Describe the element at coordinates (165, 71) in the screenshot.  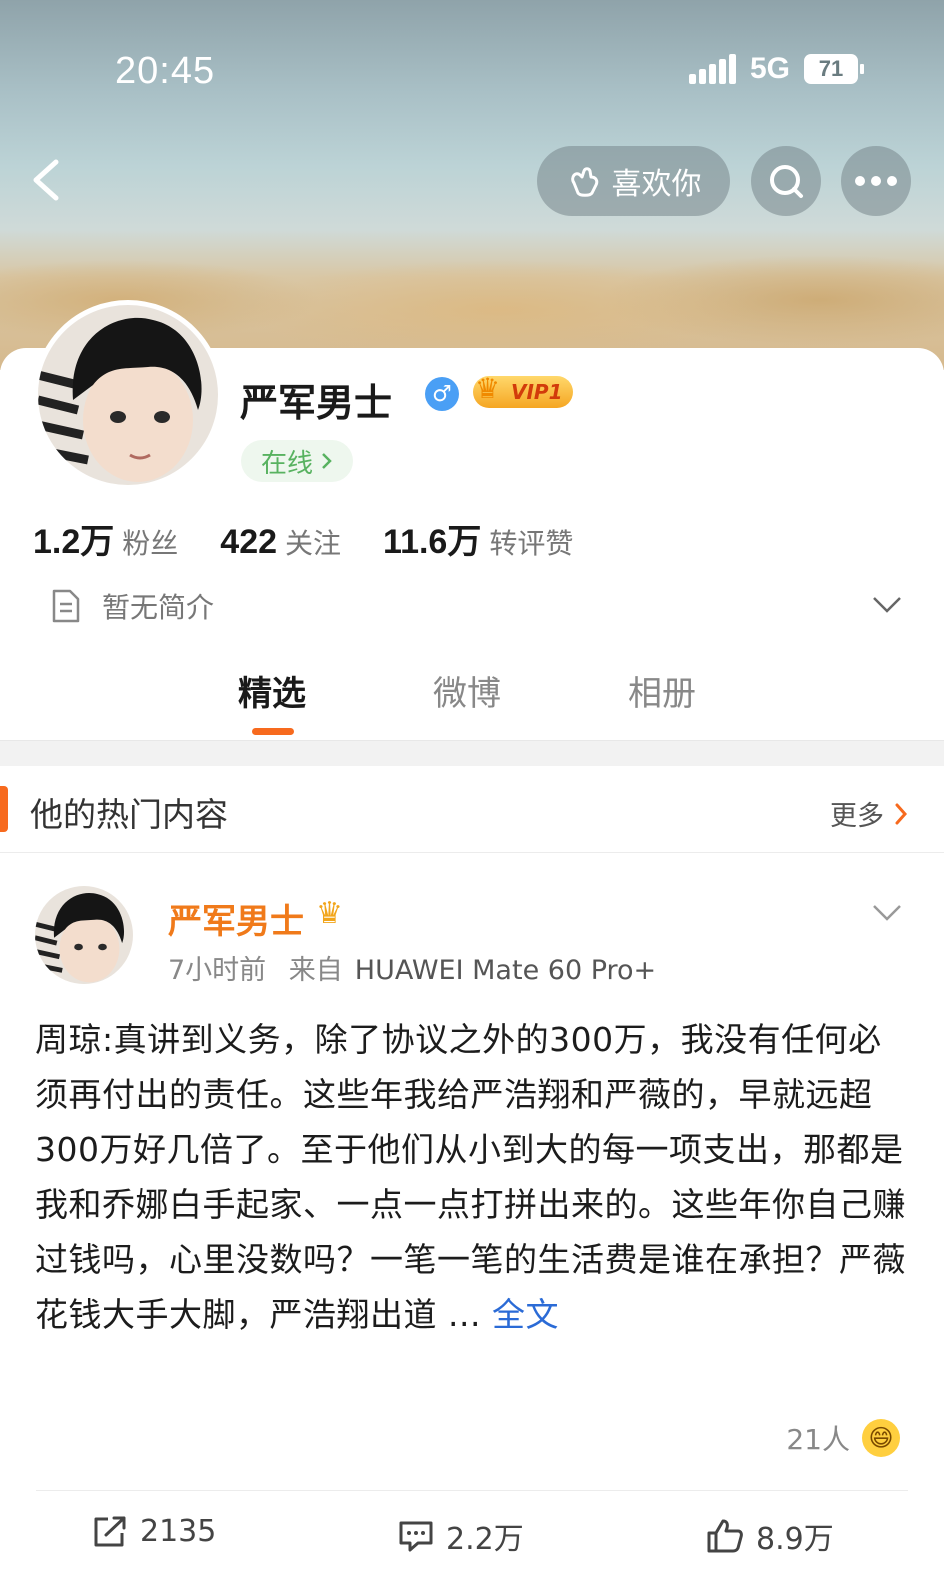
I see `status-time: 20:45` at that location.